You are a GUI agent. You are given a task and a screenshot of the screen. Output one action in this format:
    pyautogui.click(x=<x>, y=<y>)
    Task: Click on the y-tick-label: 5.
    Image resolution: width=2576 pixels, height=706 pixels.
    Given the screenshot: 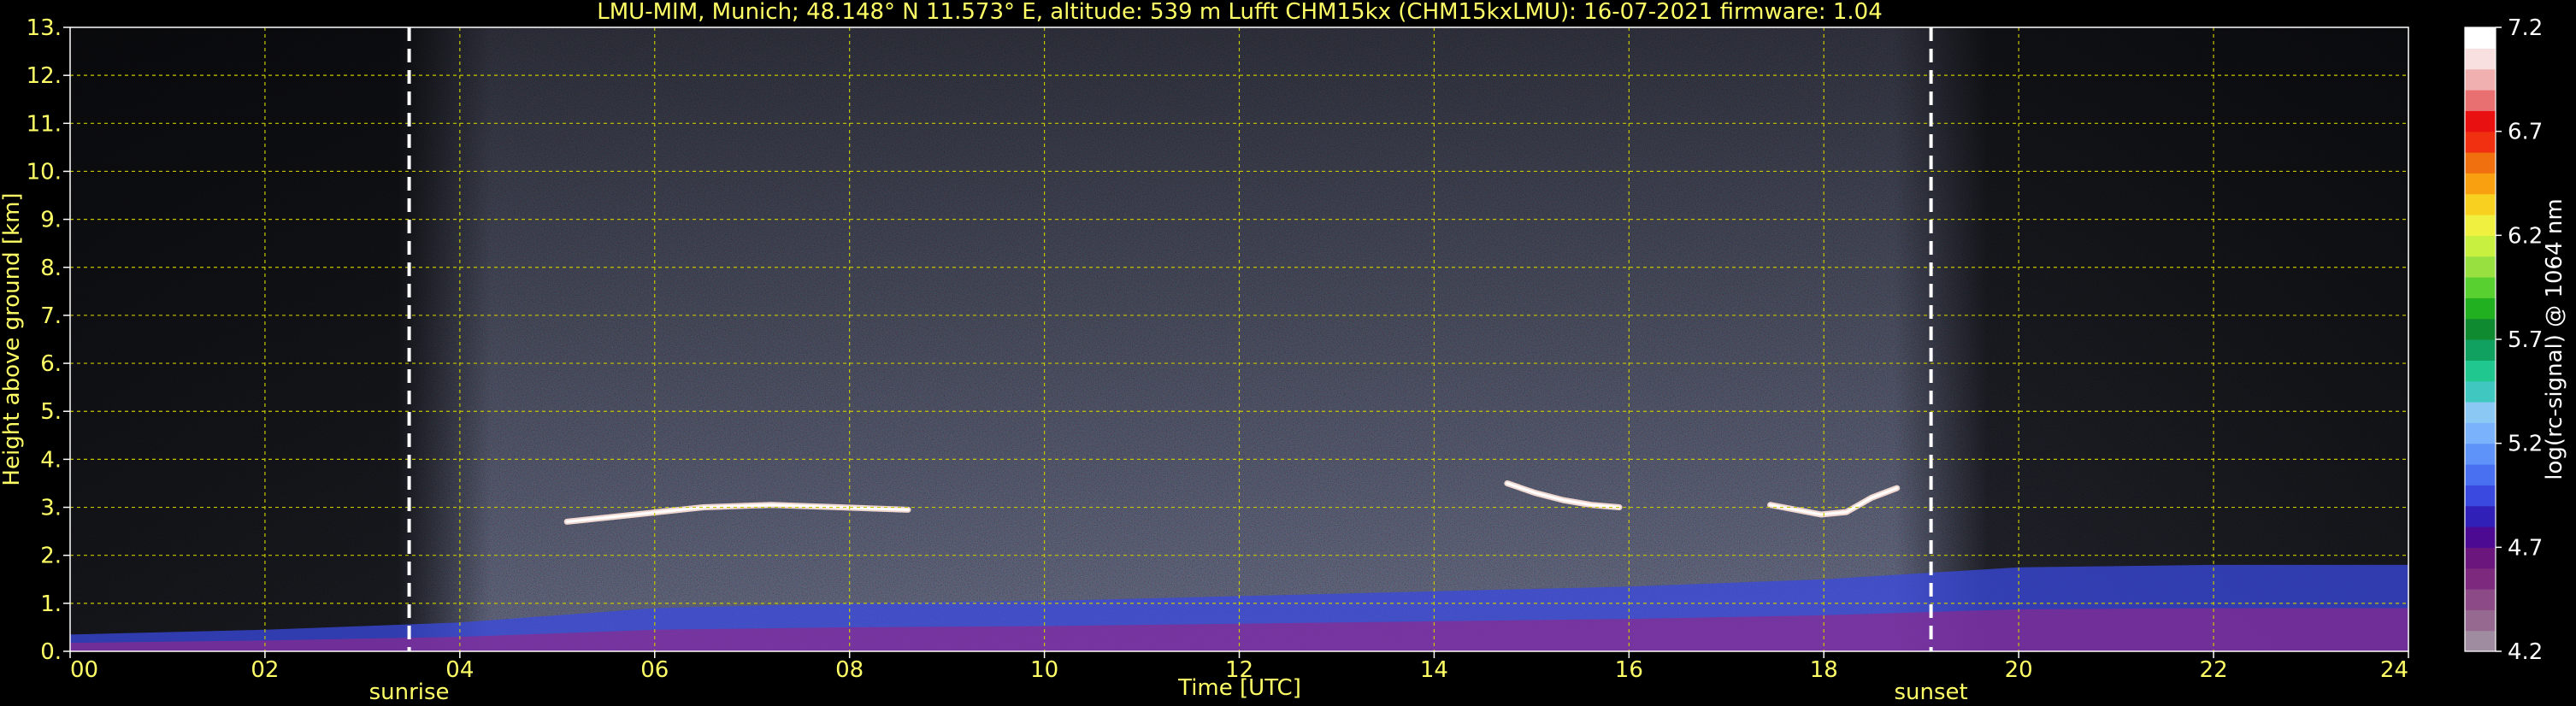 What is the action you would take?
    pyautogui.click(x=51, y=412)
    